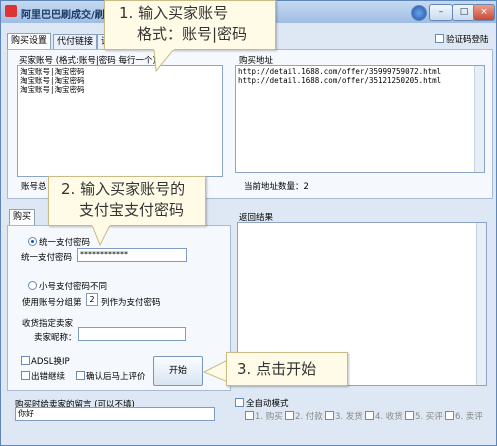 The image size is (497, 446). What do you see at coordinates (75, 42) in the screenshot?
I see `tab-pay-links: 代付链接` at bounding box center [75, 42].